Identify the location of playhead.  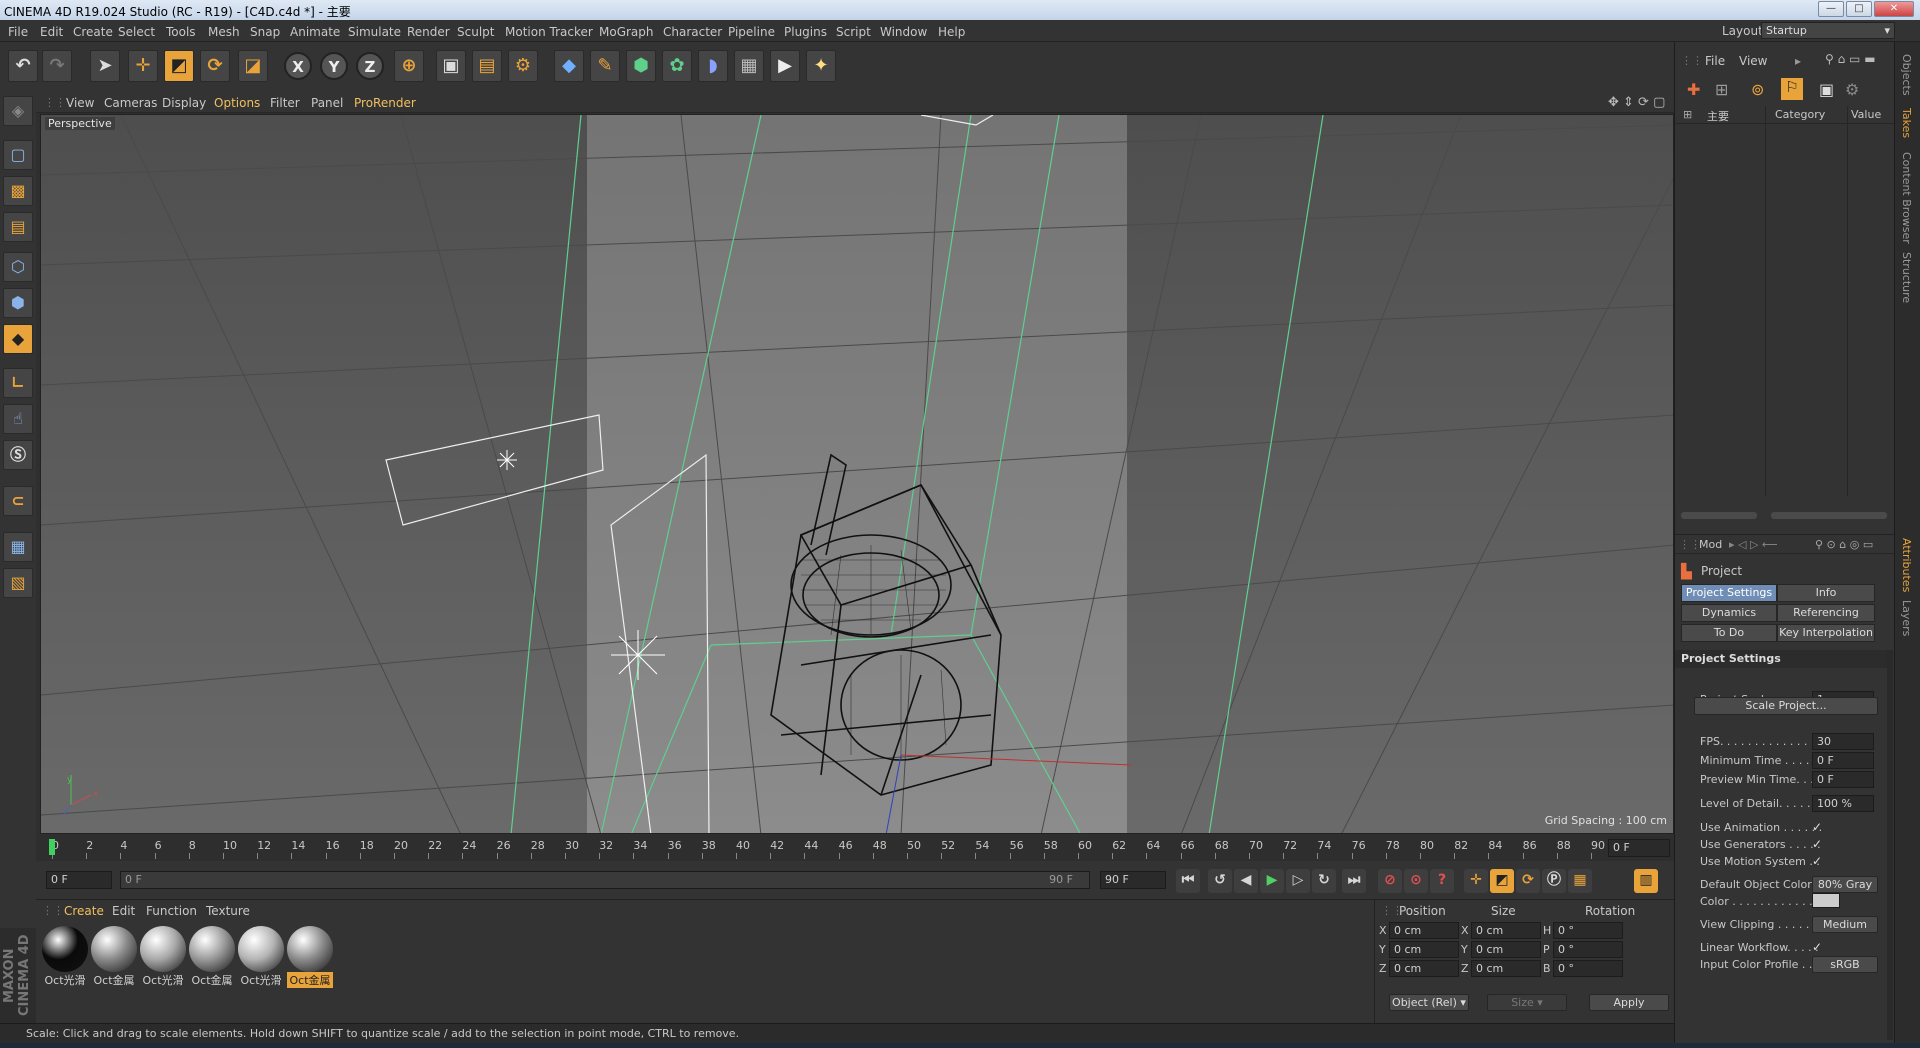
(52, 847).